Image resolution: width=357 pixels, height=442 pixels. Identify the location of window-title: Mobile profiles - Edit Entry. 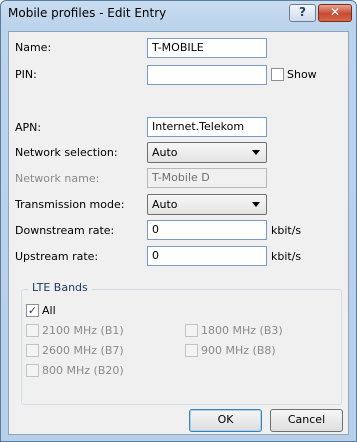
(87, 13).